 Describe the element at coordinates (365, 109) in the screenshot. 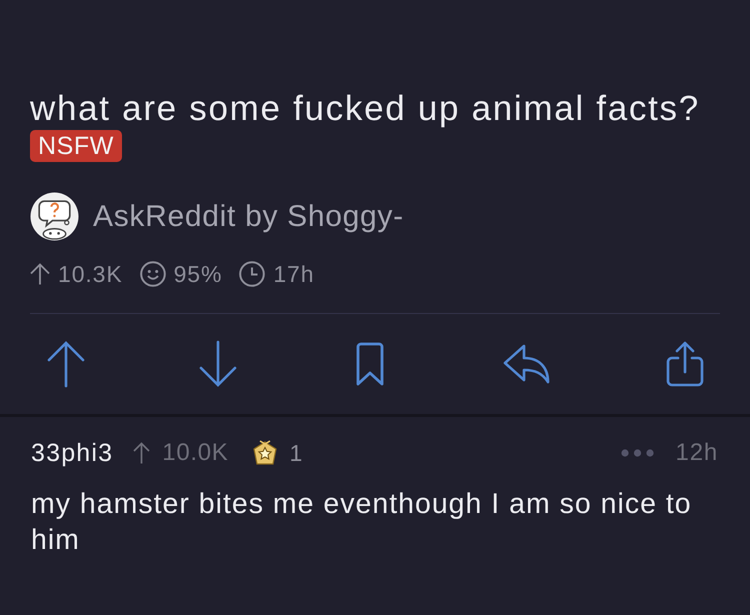

I see `post-title: what are some fucked up animal facts?` at that location.